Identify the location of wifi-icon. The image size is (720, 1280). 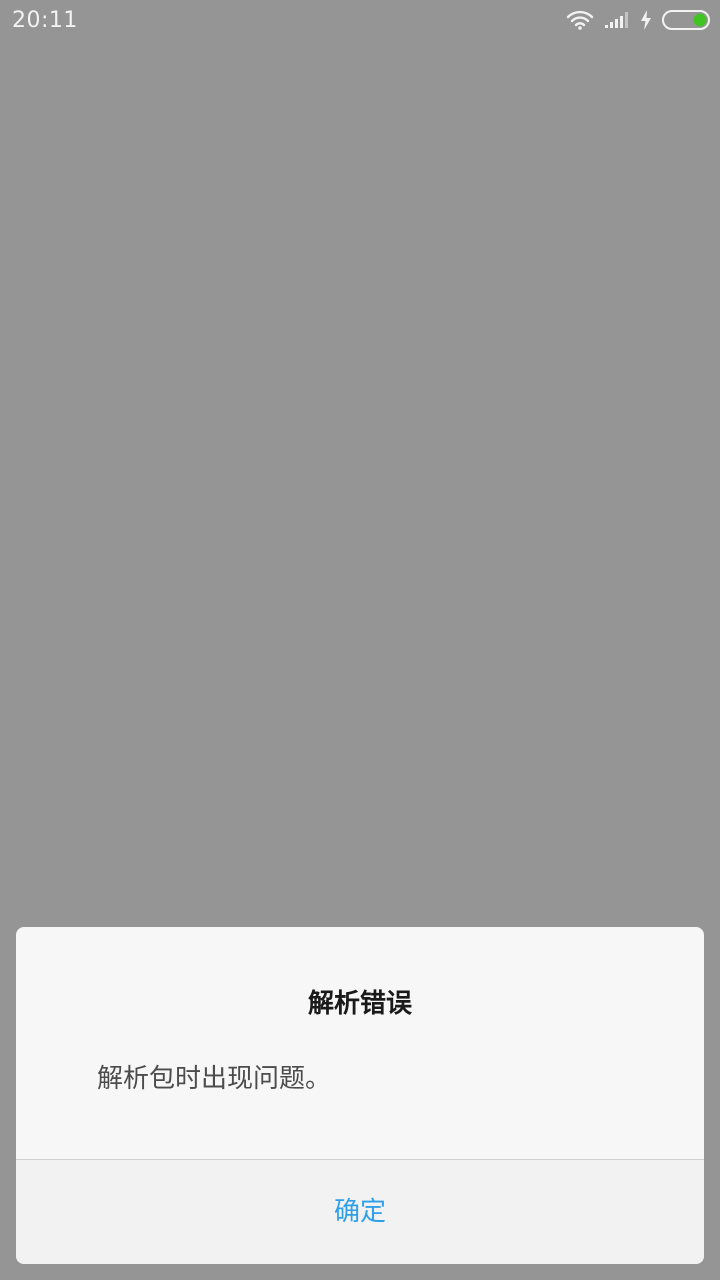
(580, 20).